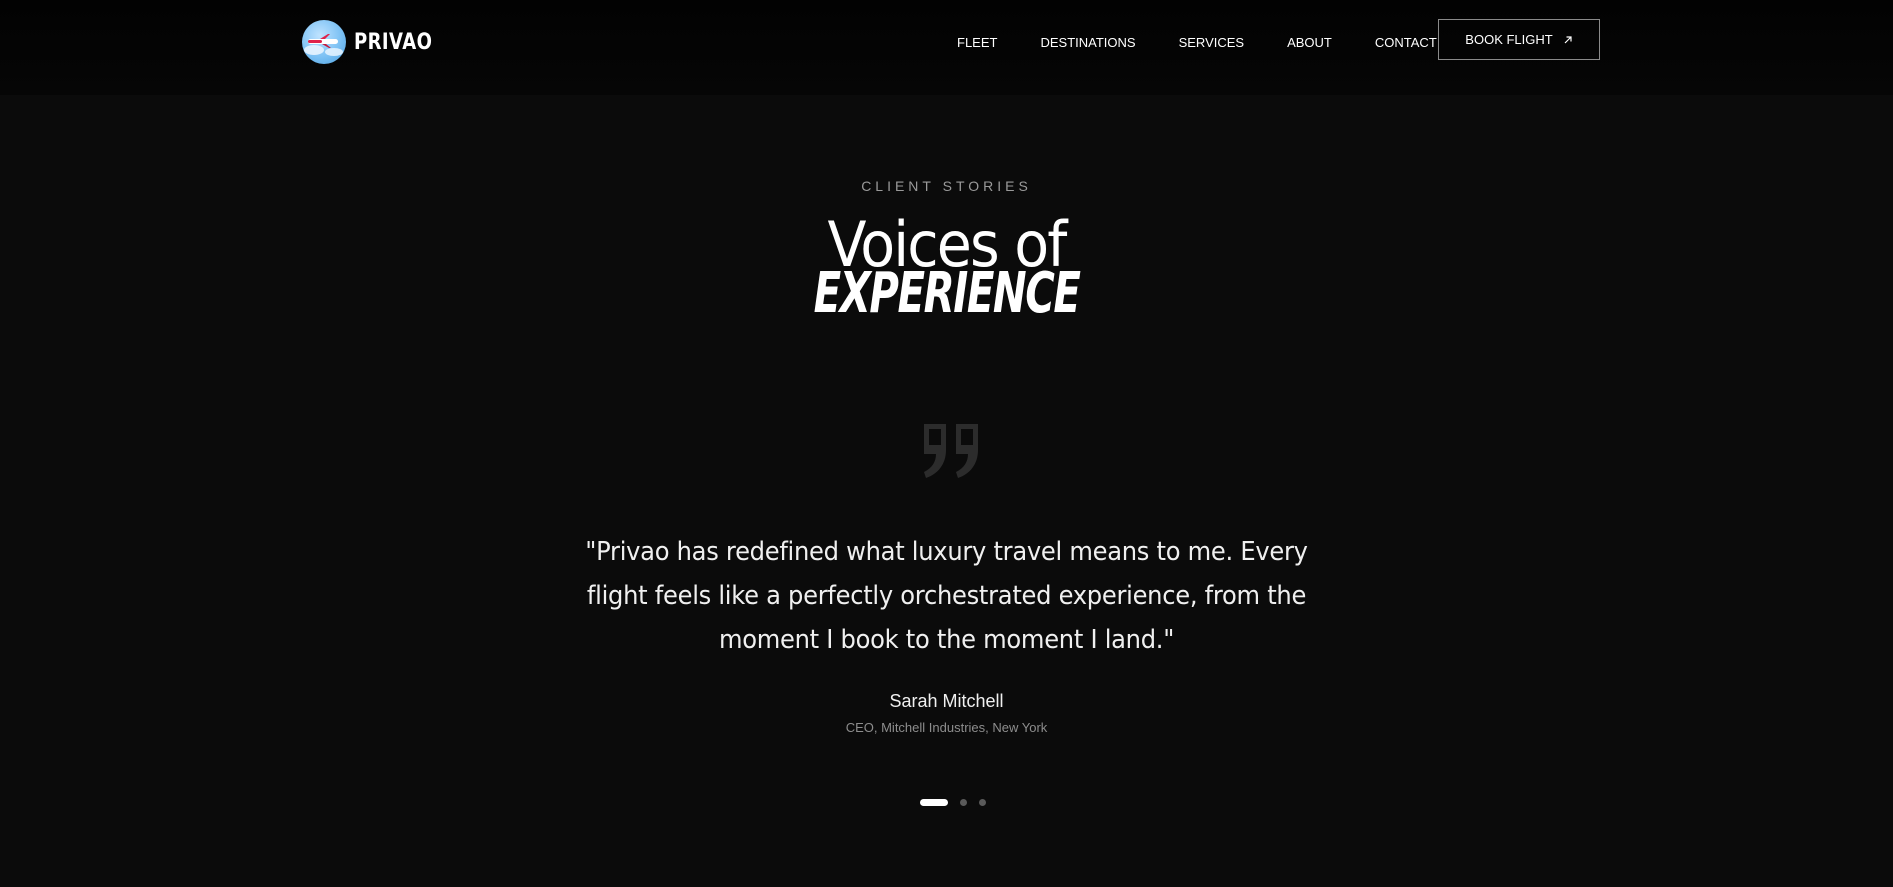  I want to click on book-flight-button: BOOK FLIGHT, so click(1519, 39).